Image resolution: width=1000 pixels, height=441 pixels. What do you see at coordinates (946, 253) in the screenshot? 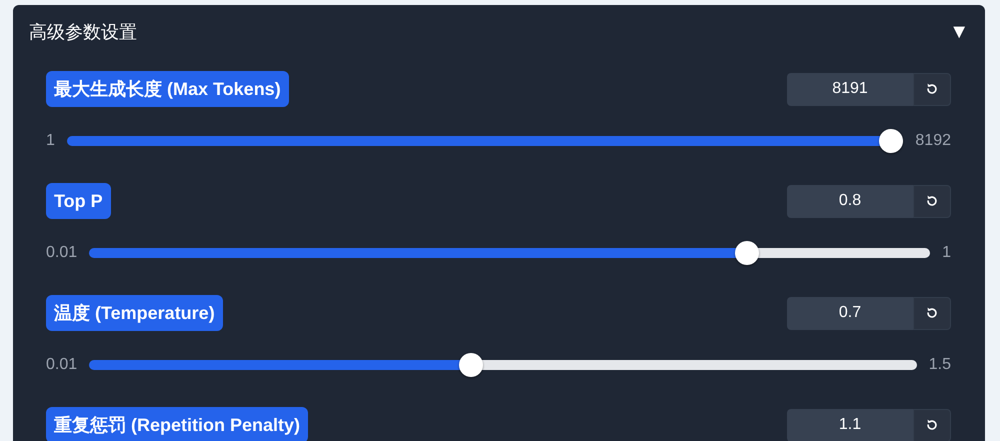
I see `max-value: 1` at bounding box center [946, 253].